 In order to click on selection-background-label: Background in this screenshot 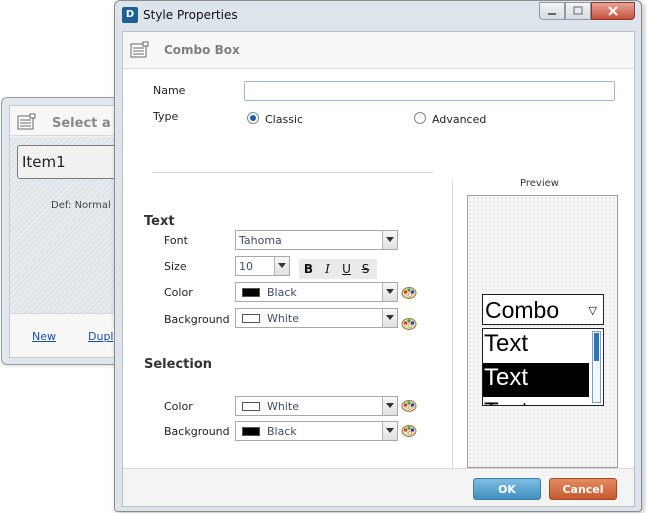, I will do `click(197, 431)`.